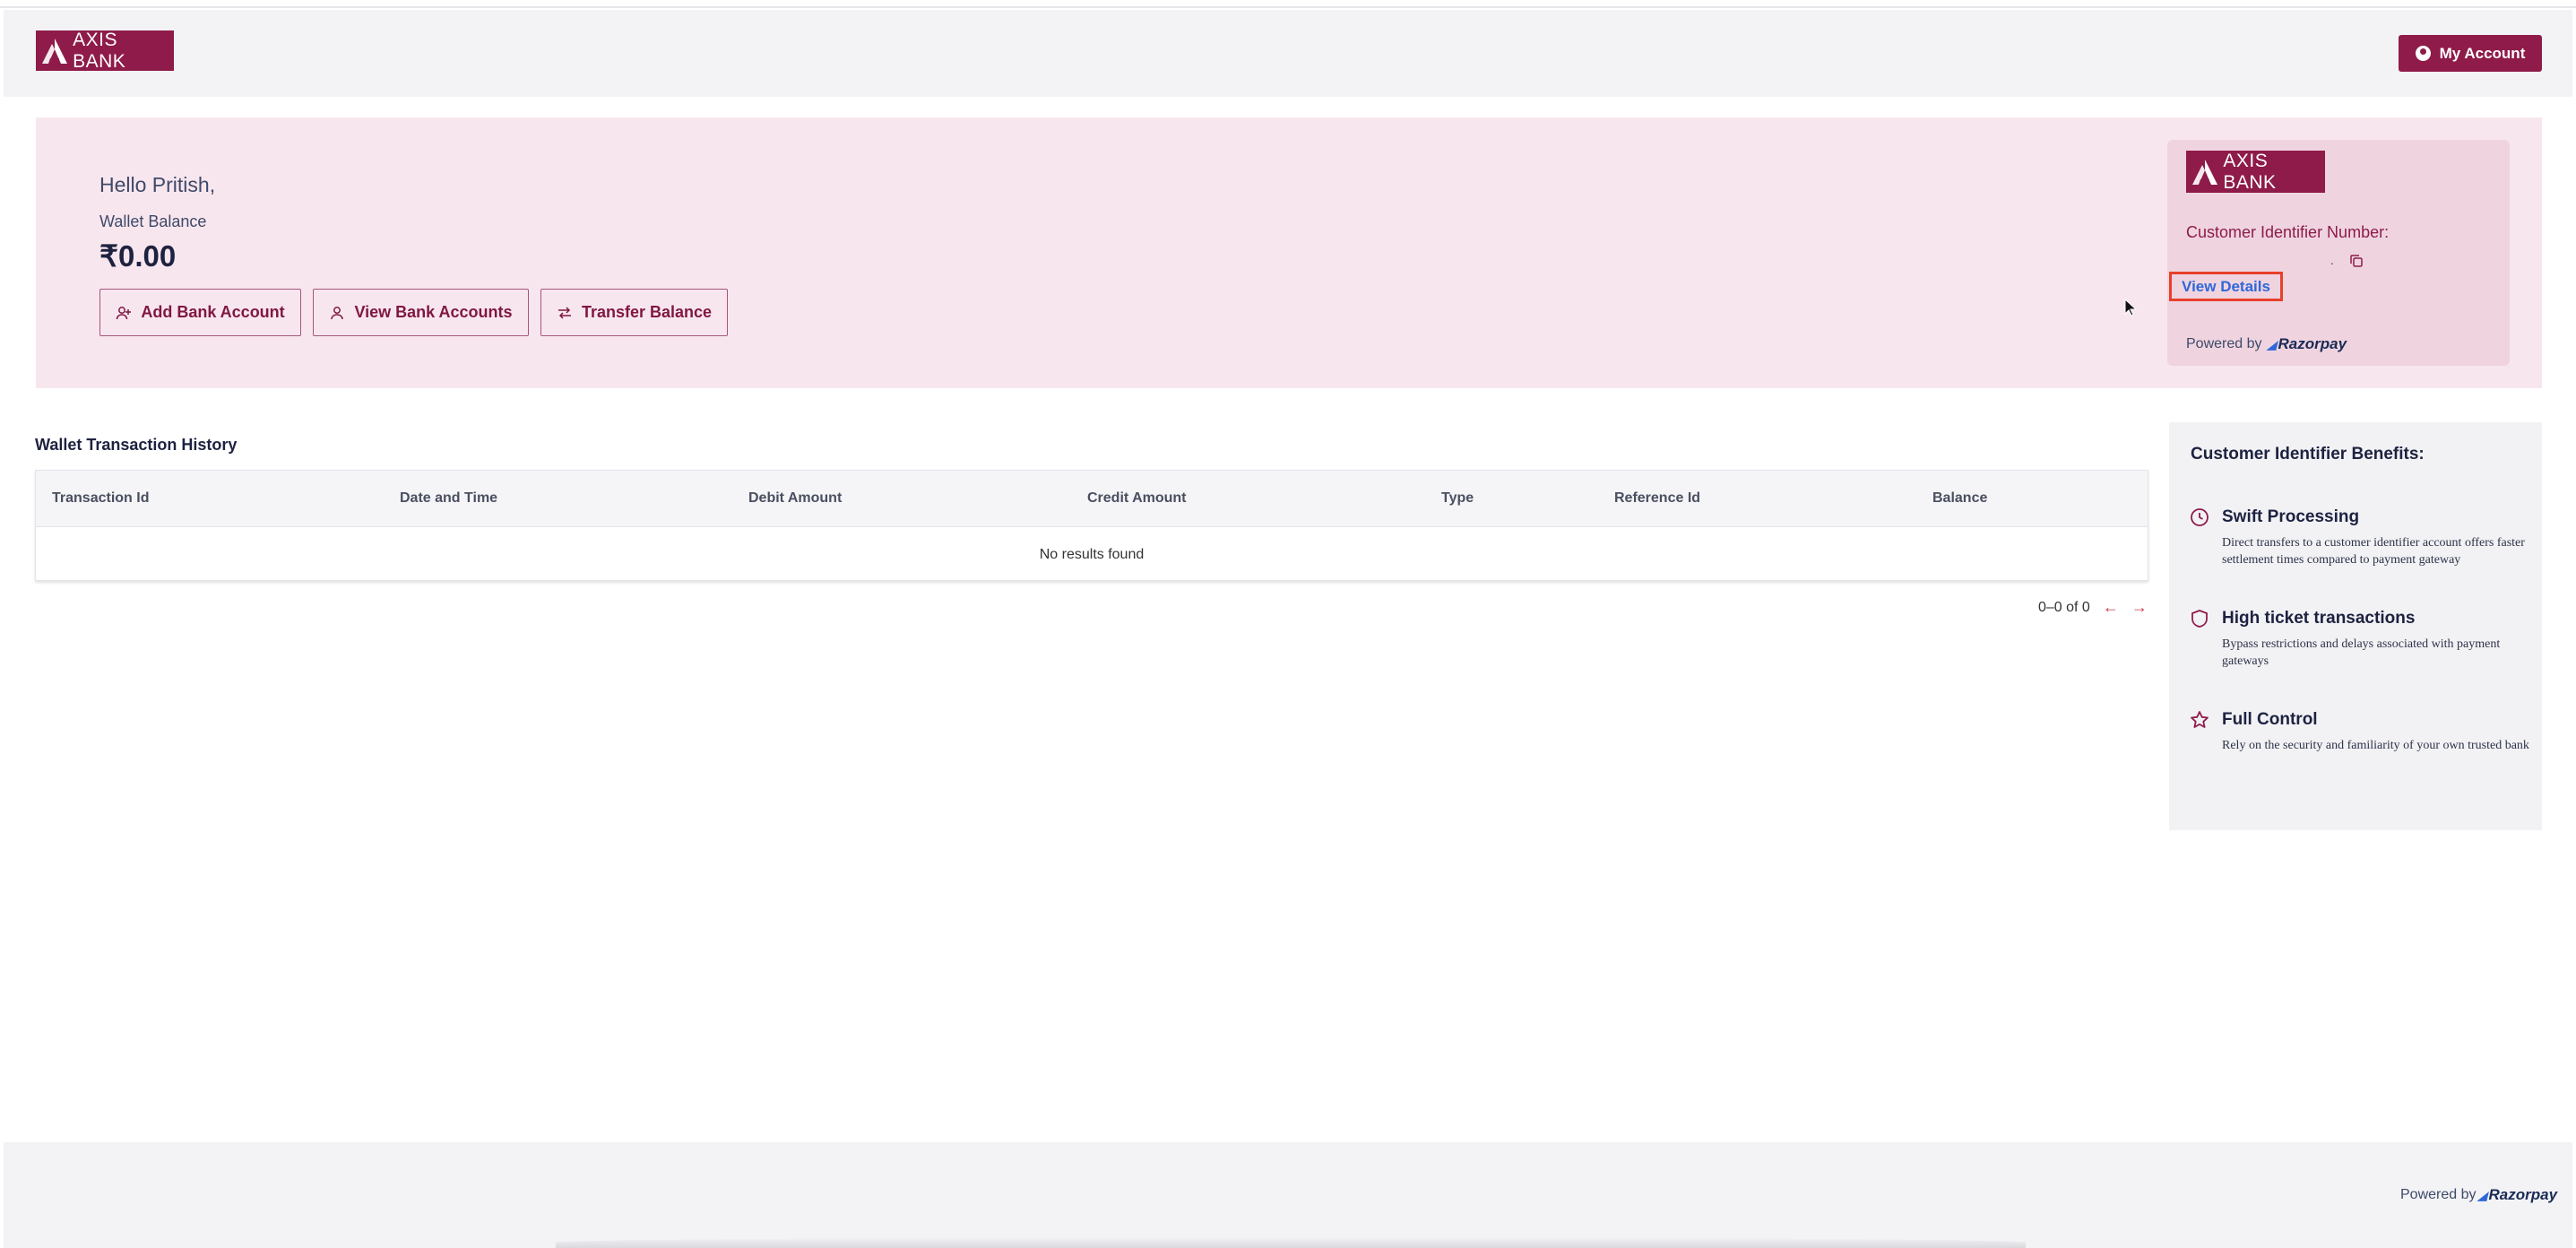 This screenshot has width=2576, height=1248. I want to click on benefits-title: Customer Identifier Benefits:, so click(2308, 455).